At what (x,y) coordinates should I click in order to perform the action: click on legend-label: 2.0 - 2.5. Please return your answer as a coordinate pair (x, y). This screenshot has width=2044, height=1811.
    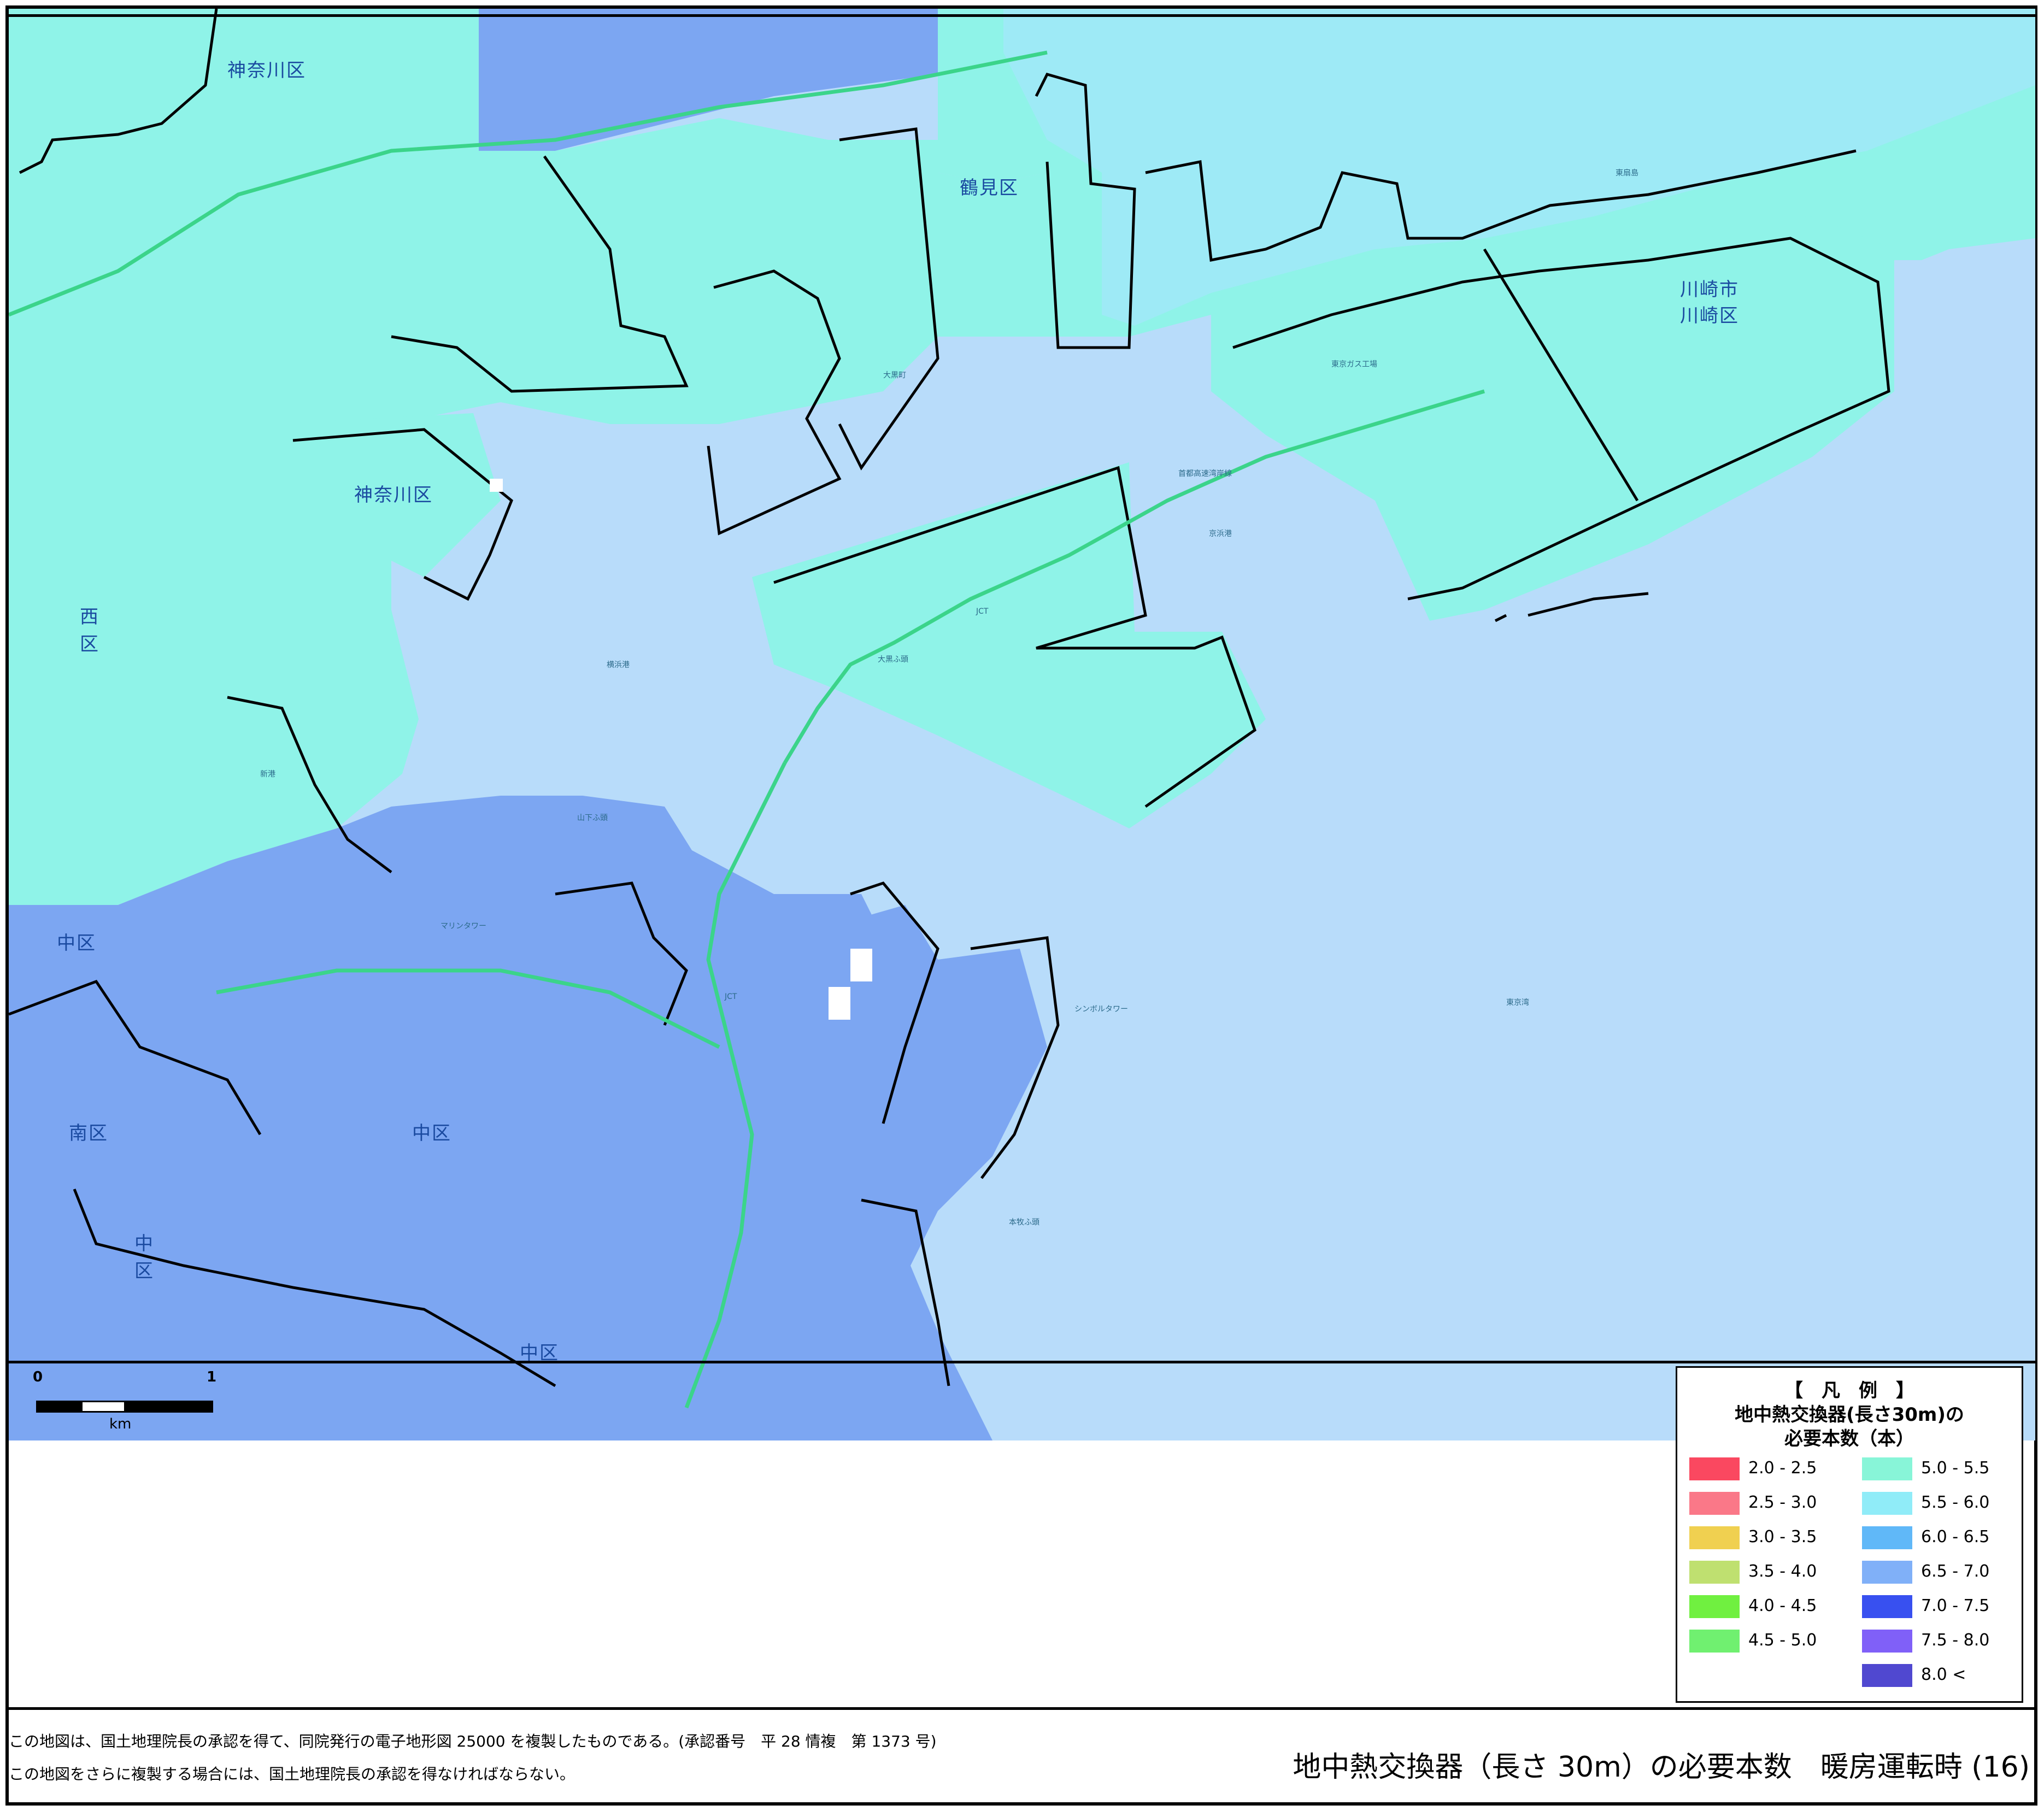
    Looking at the image, I should click on (1782, 1469).